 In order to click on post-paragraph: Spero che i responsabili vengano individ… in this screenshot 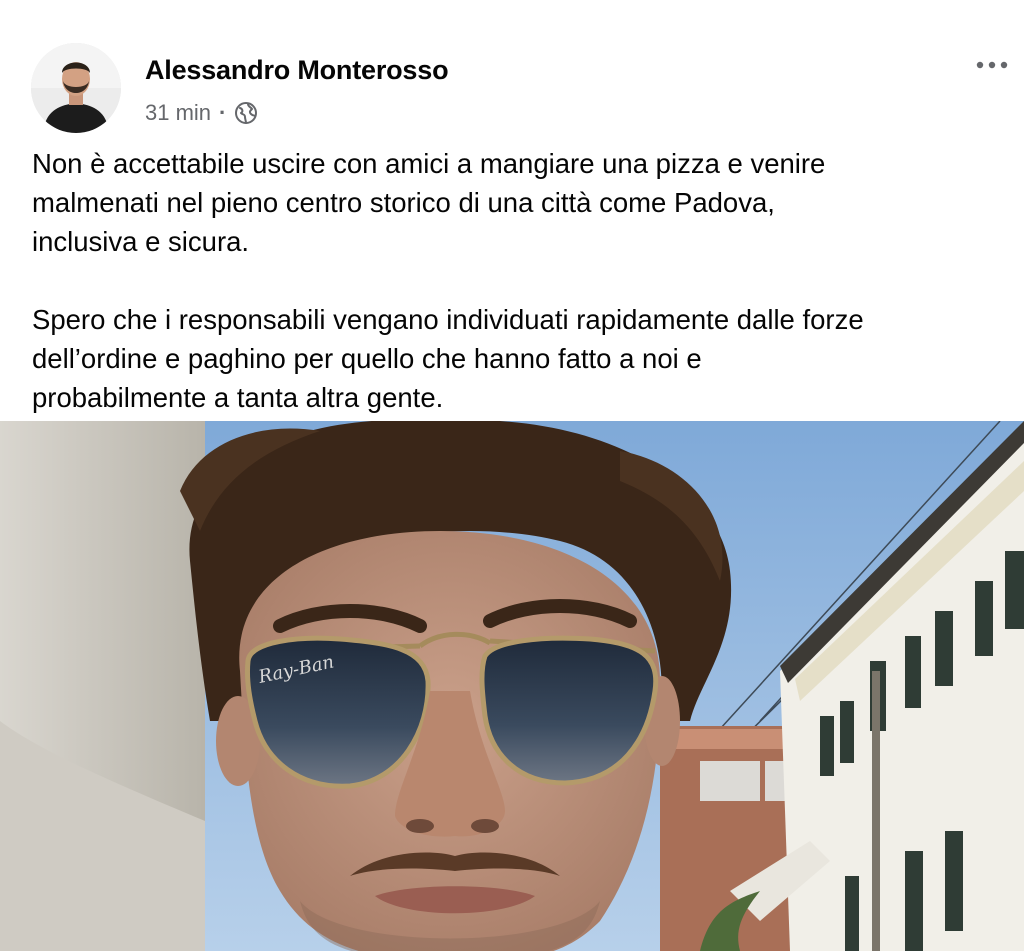, I will do `click(519, 358)`.